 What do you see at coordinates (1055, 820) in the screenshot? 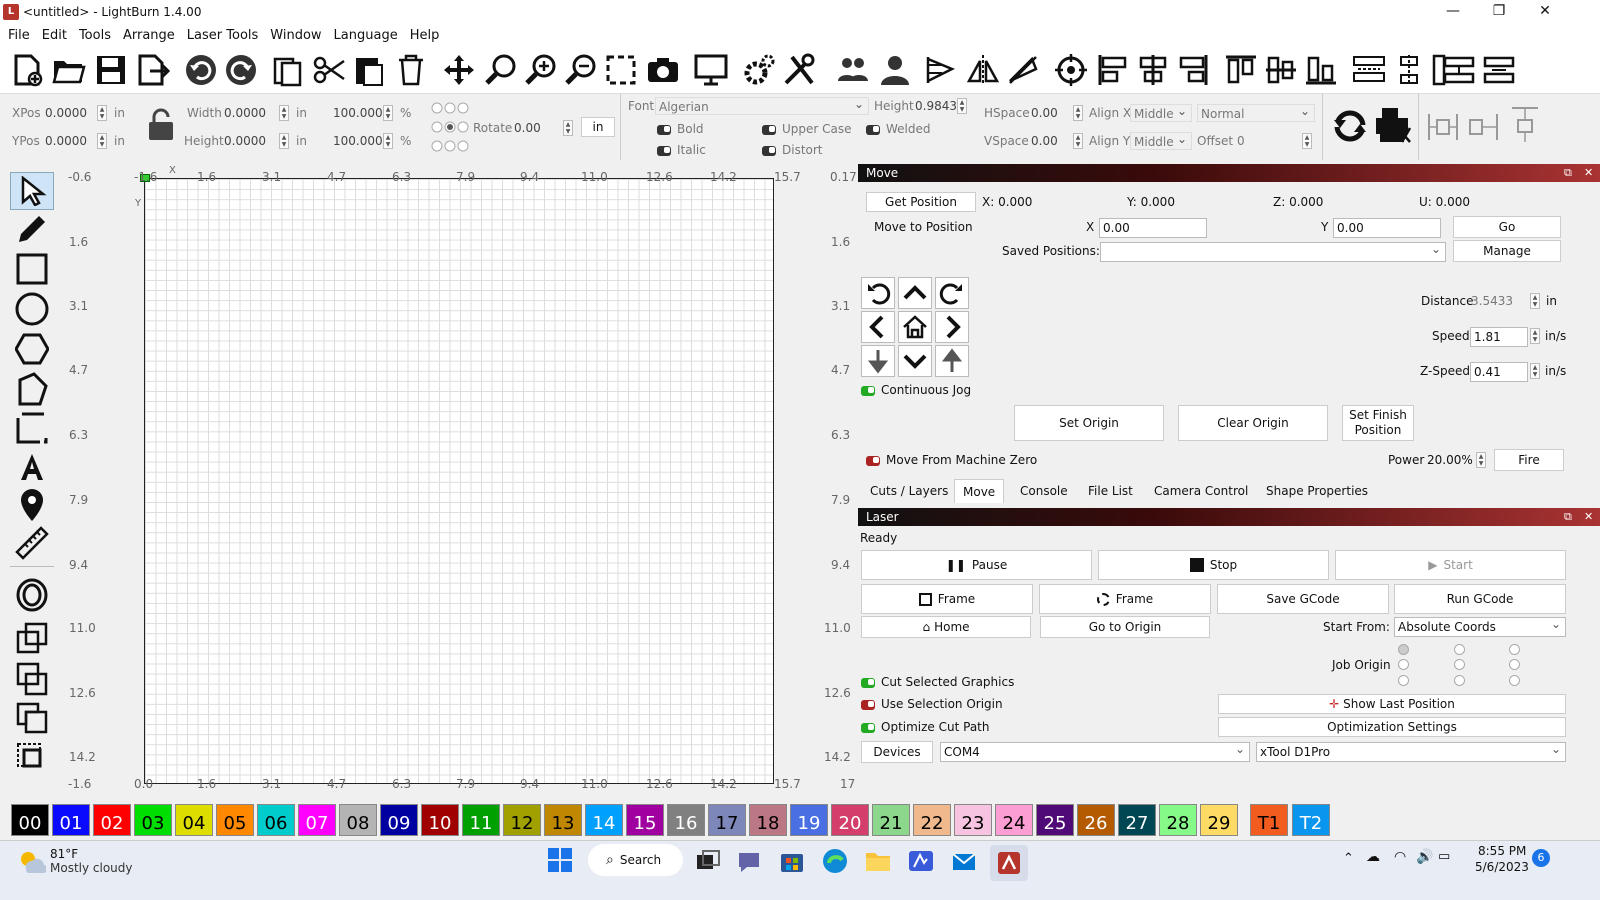
I see `palette-color-25: 25` at bounding box center [1055, 820].